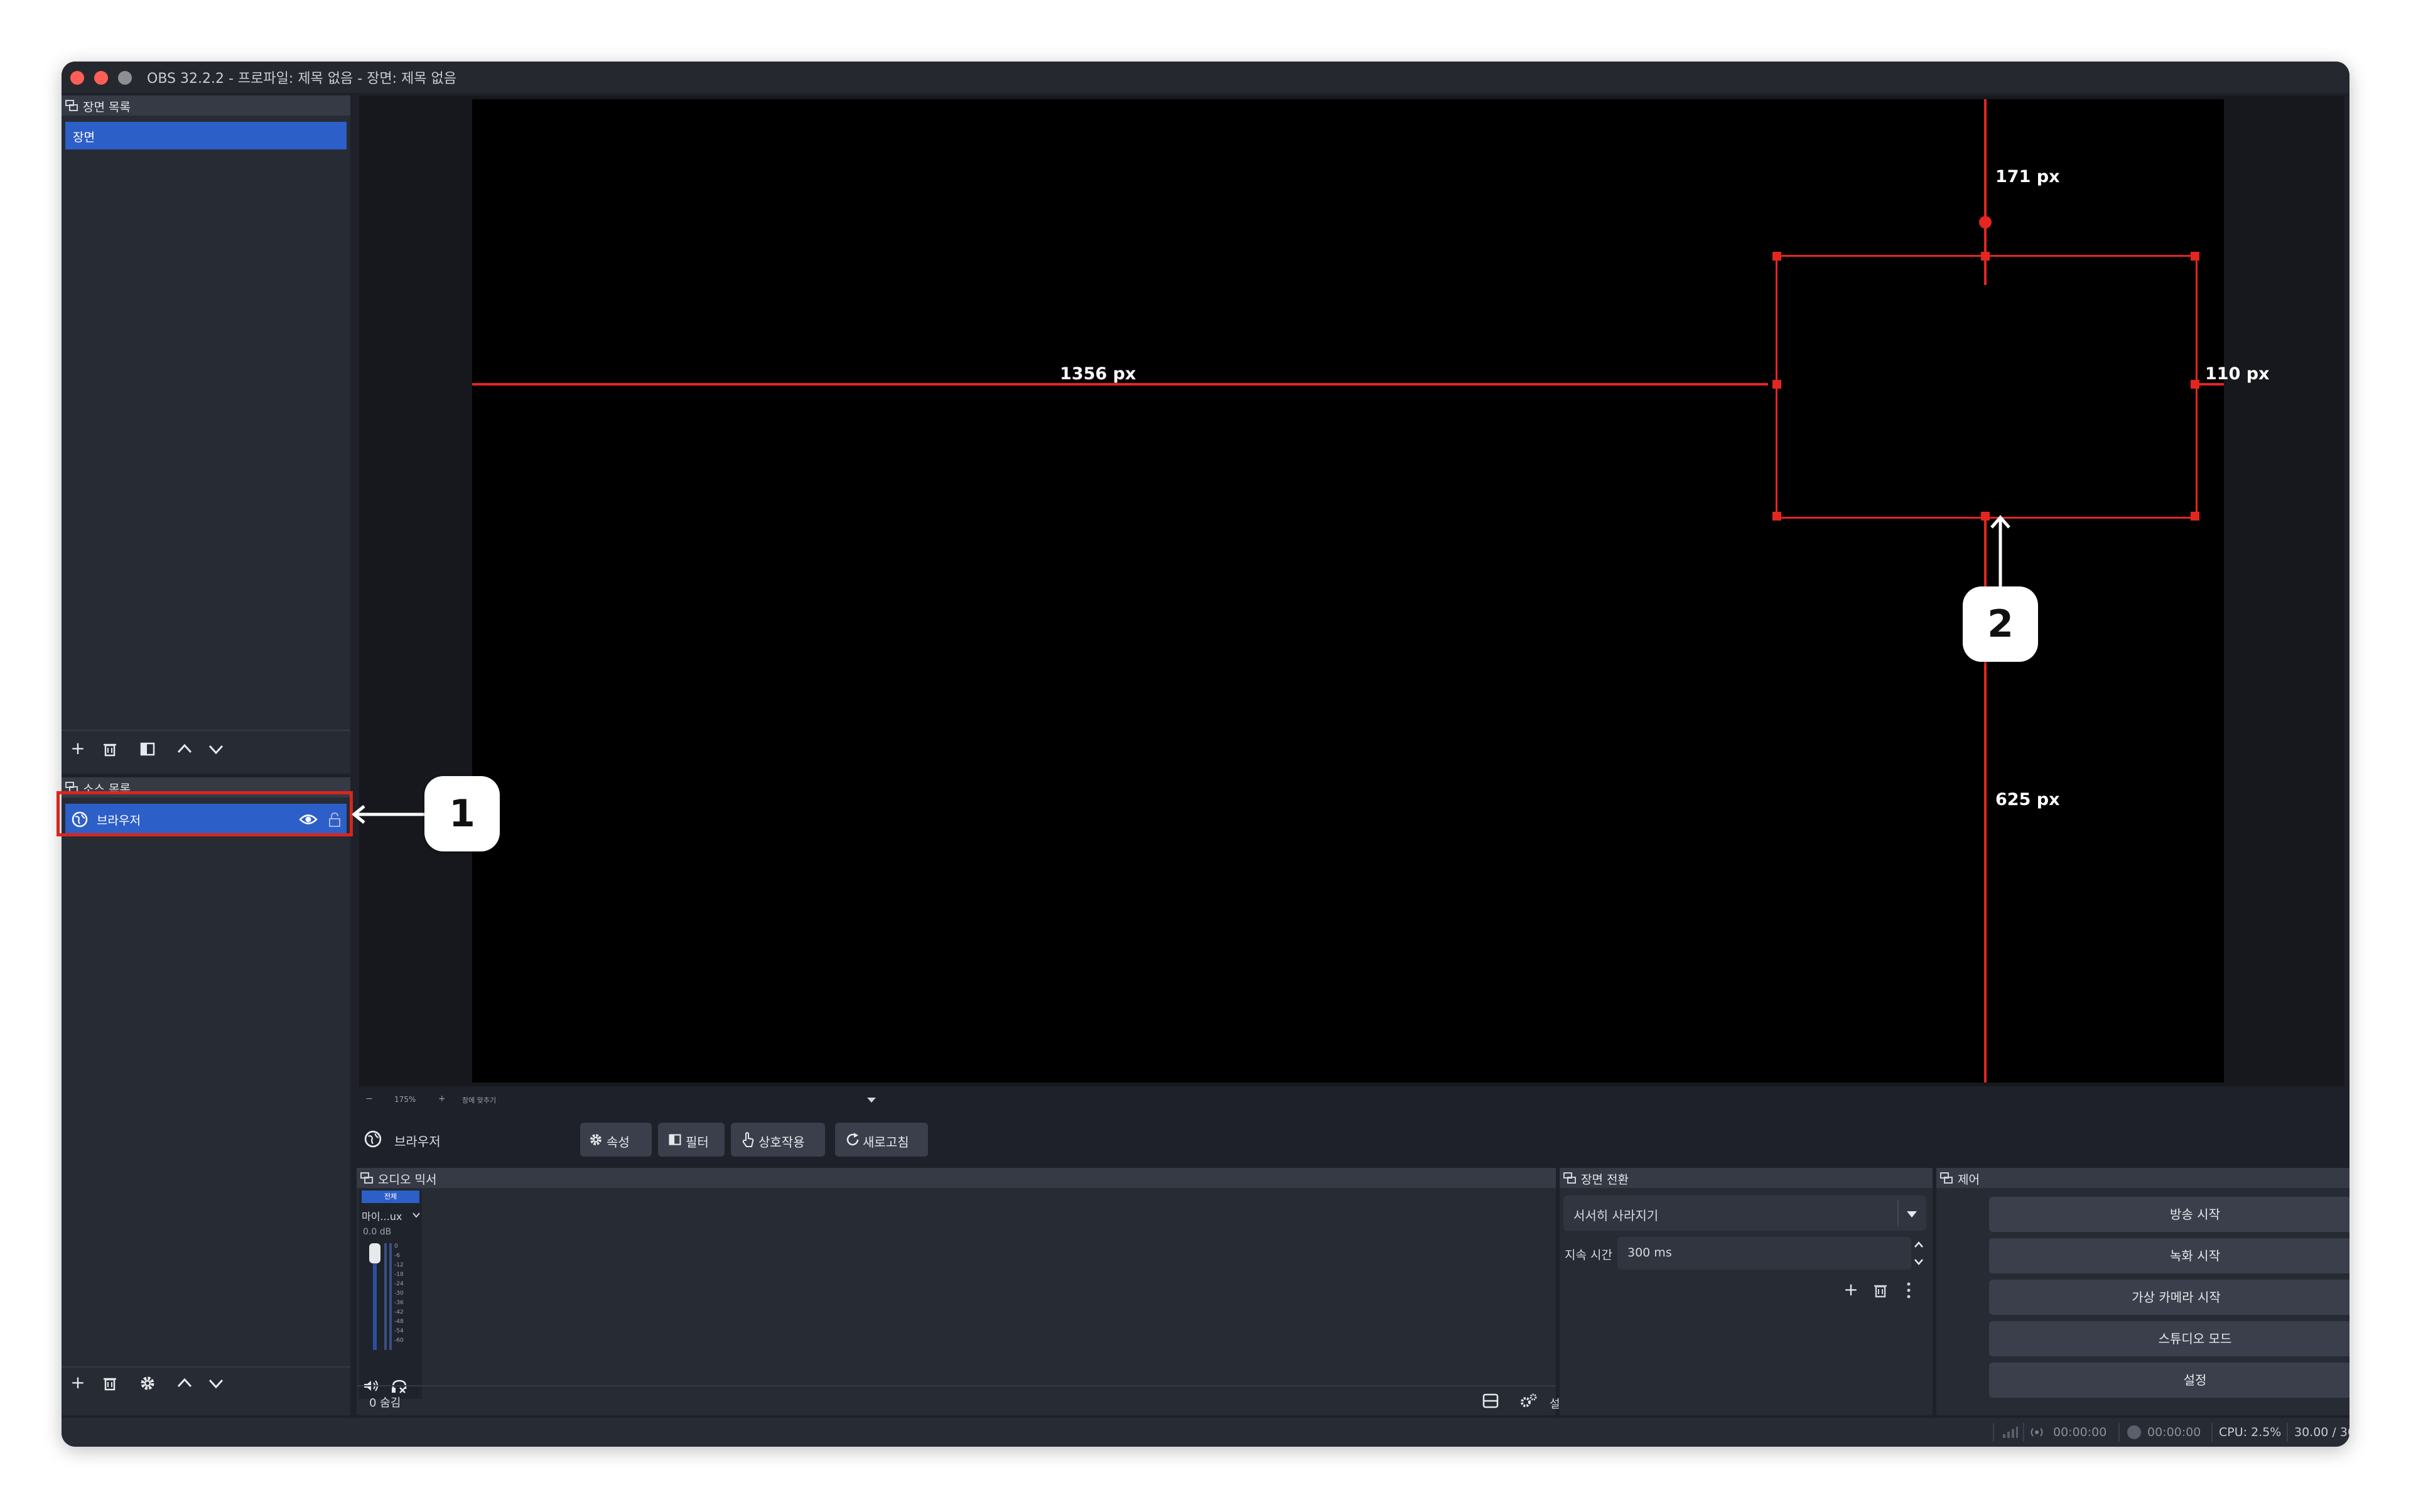 The image size is (2411, 1512). What do you see at coordinates (1205, 77) in the screenshot?
I see `title-bar: OBS 32.2.2 - 프로파일: 제목 없음 - 장면: 제목 없음` at bounding box center [1205, 77].